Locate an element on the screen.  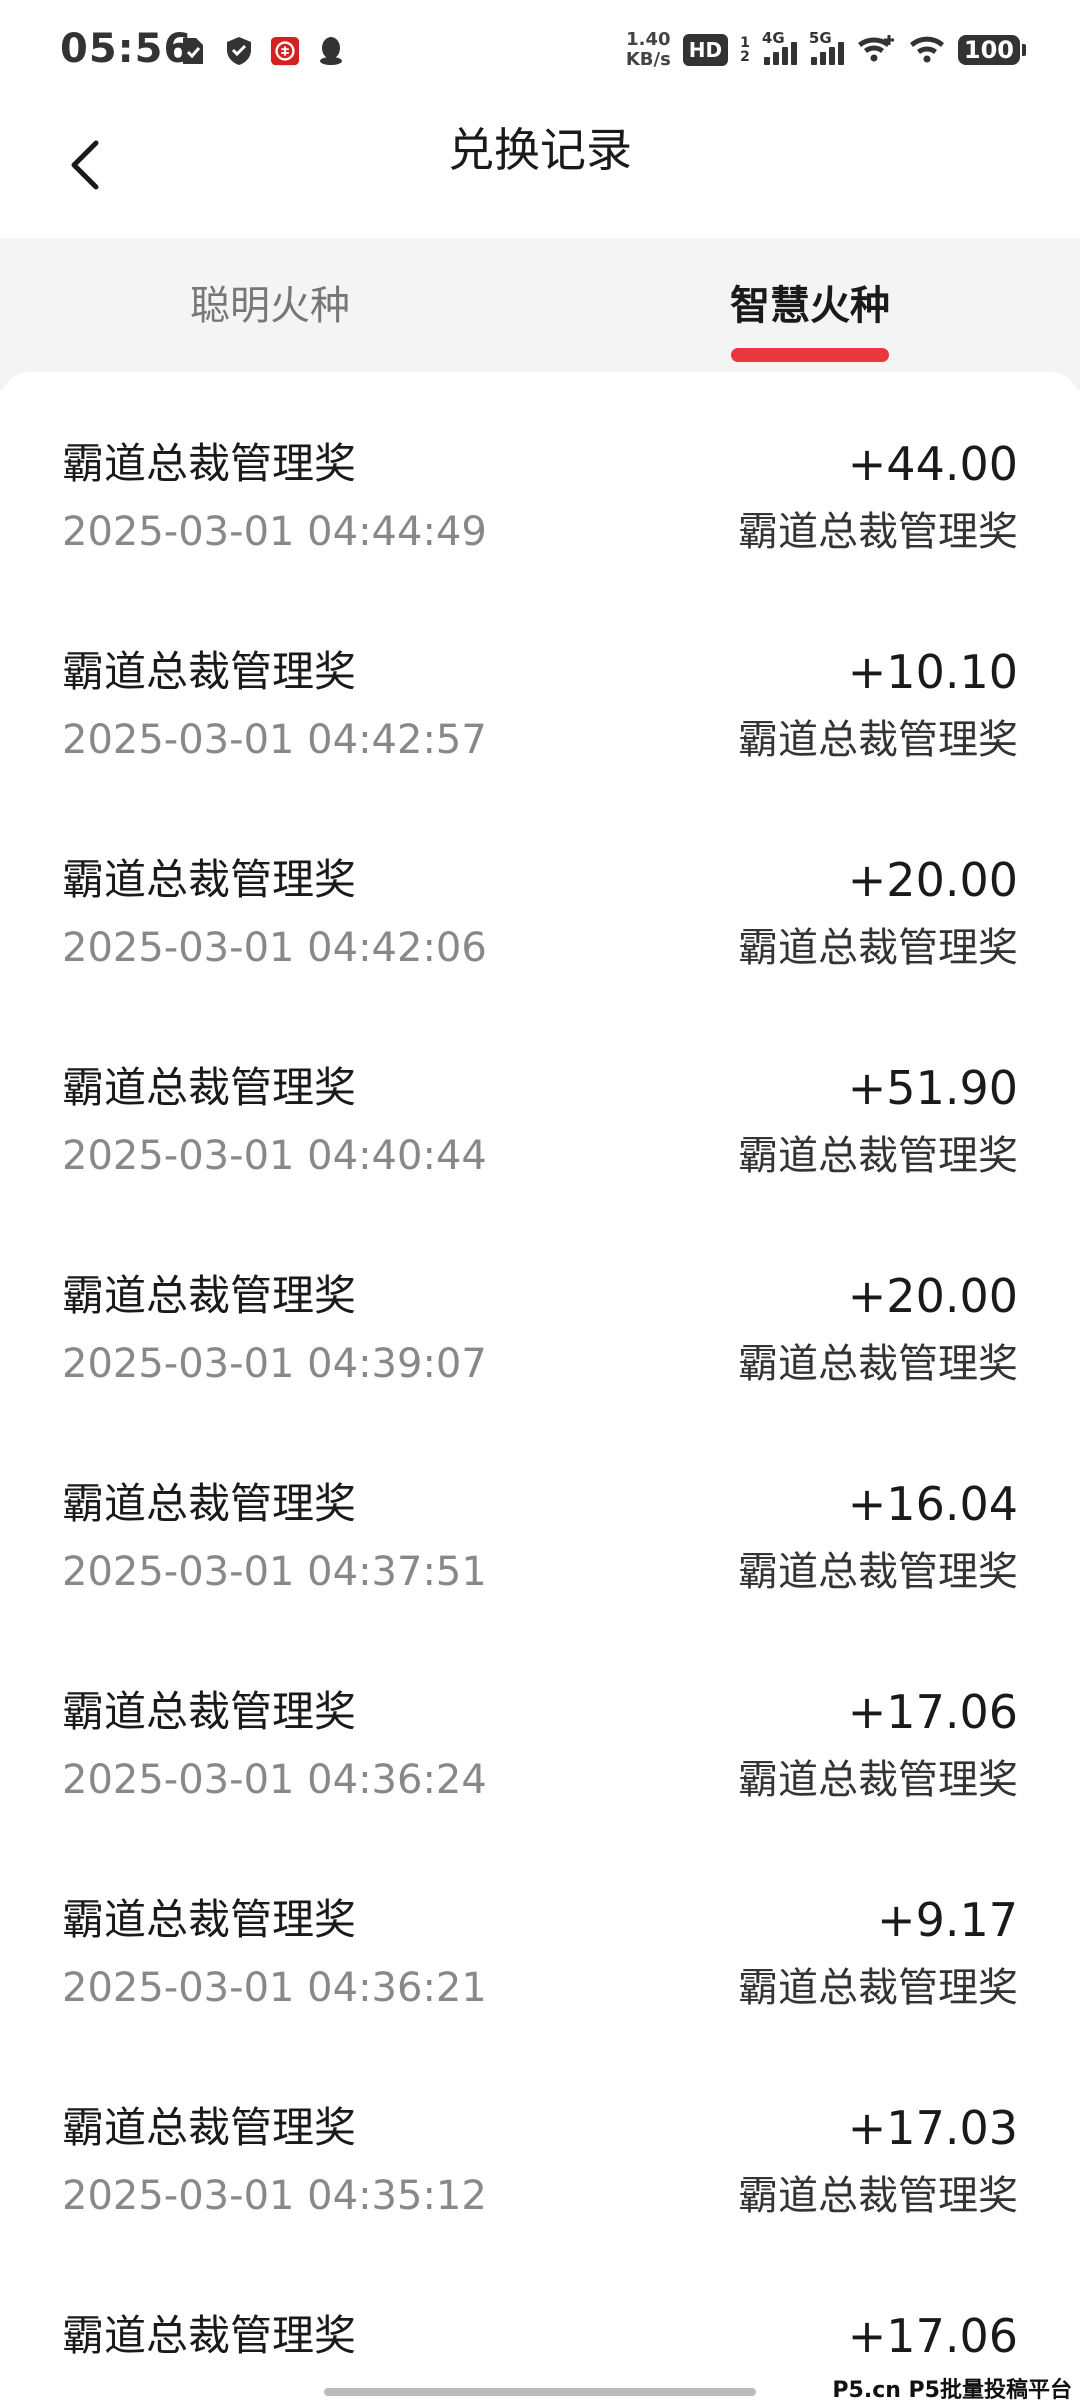
home-indicator is located at coordinates (540, 2392).